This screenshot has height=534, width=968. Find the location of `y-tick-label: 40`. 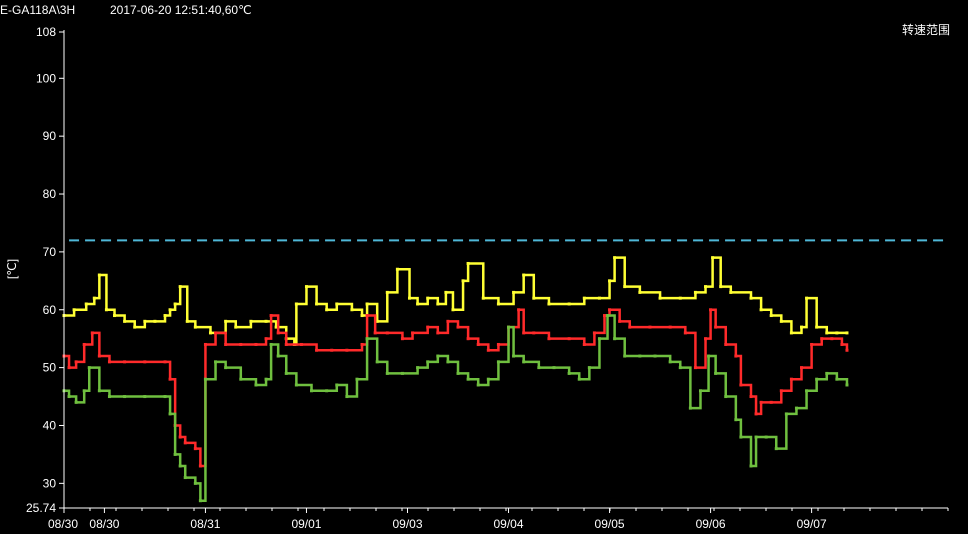

y-tick-label: 40 is located at coordinates (50, 425).